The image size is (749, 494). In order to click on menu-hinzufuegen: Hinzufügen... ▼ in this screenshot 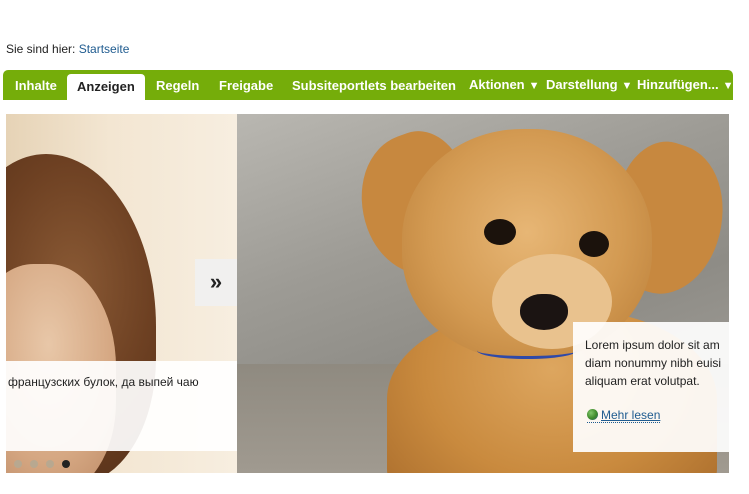, I will do `click(685, 85)`.